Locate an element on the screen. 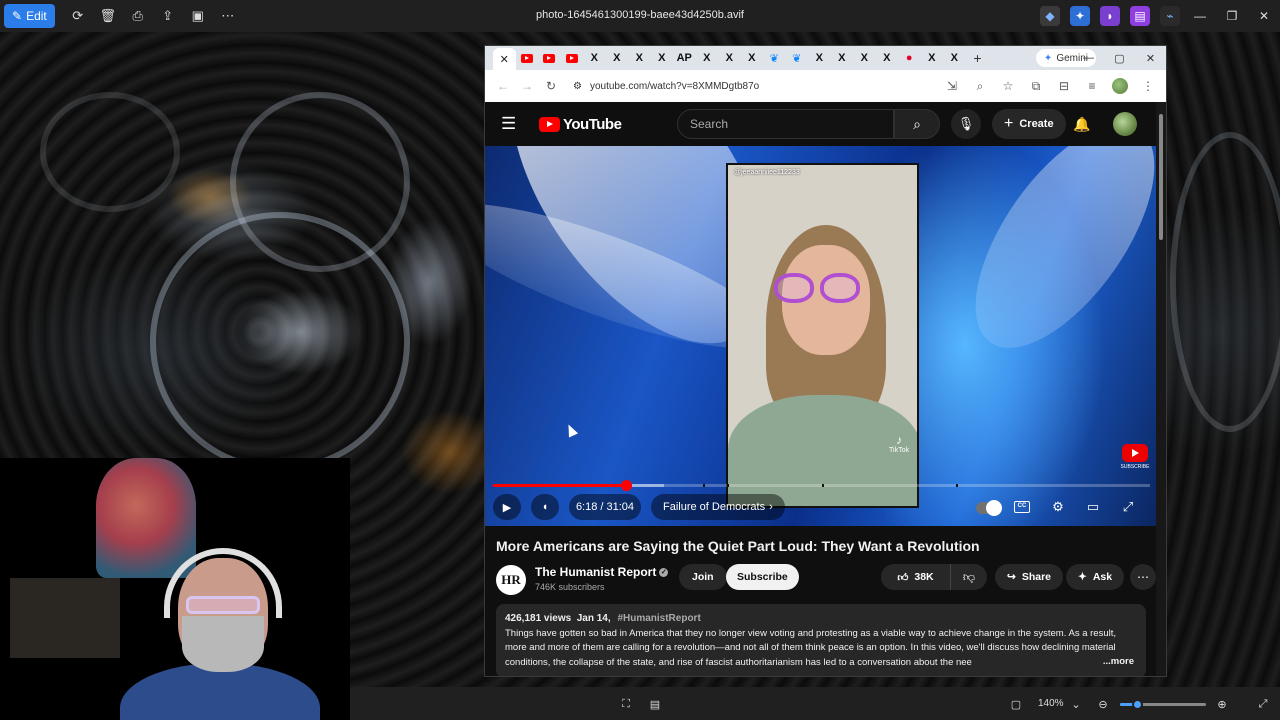 The height and width of the screenshot is (720, 1280). tab-ap: AP is located at coordinates (684, 58).